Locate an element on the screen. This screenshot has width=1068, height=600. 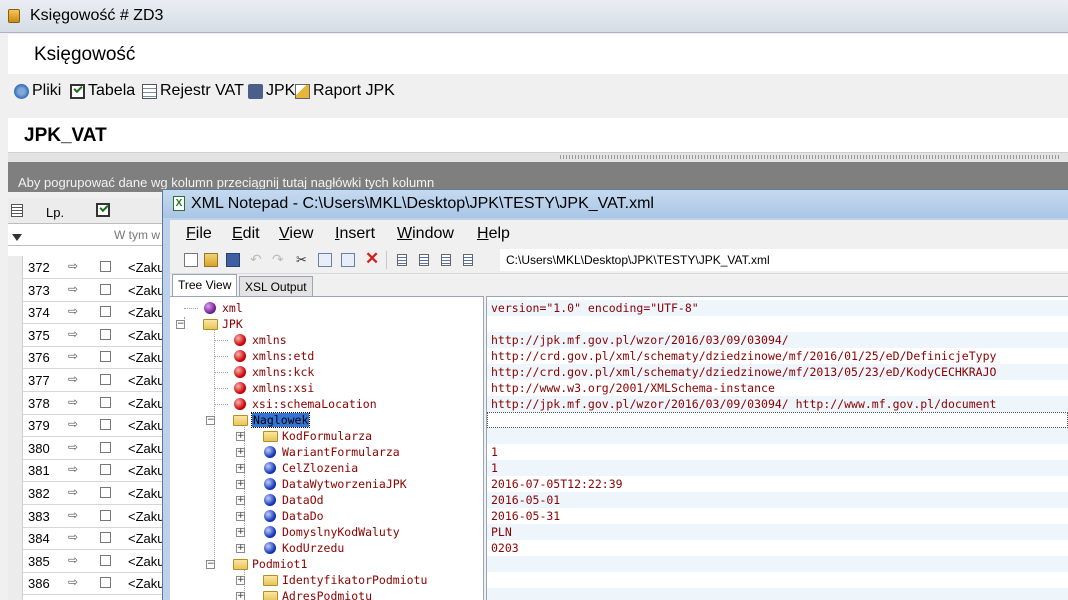
tab-tree-view: Tree View is located at coordinates (205, 285).